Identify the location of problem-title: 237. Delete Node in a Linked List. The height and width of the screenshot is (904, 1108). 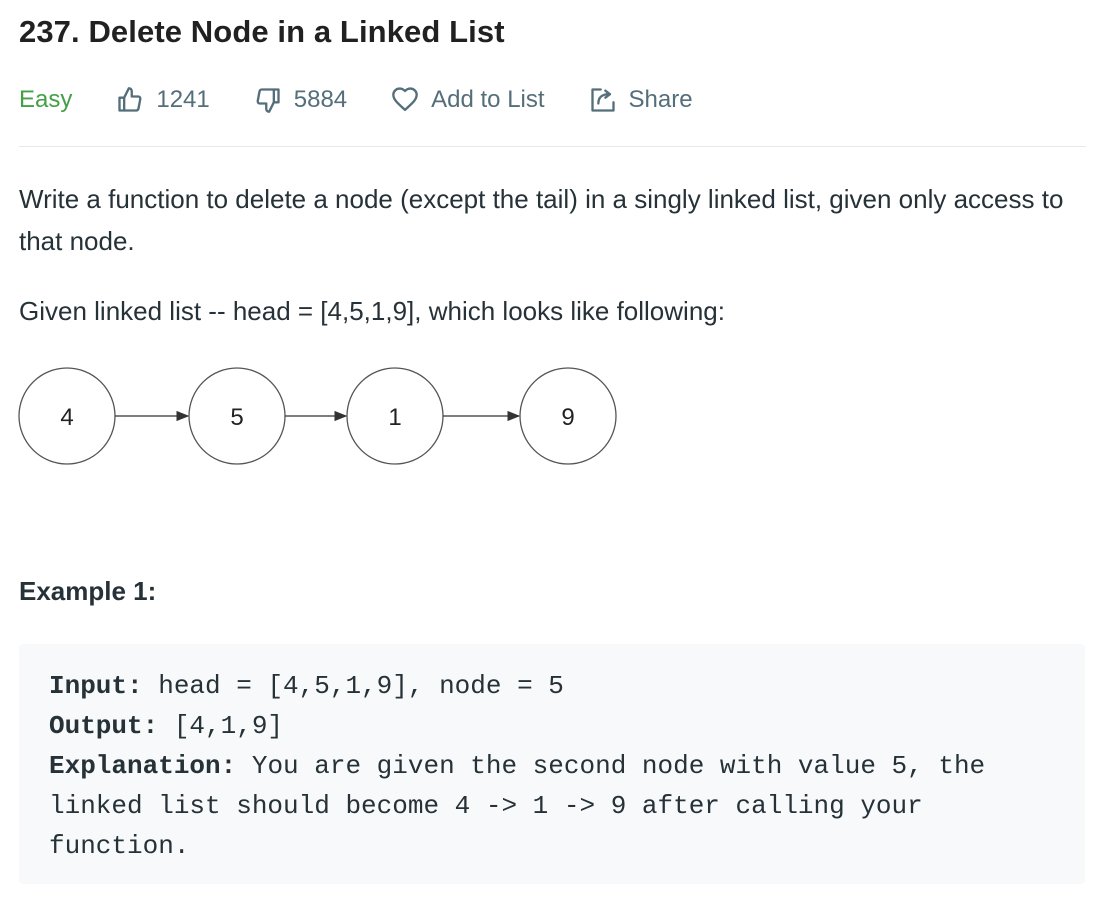
(262, 31).